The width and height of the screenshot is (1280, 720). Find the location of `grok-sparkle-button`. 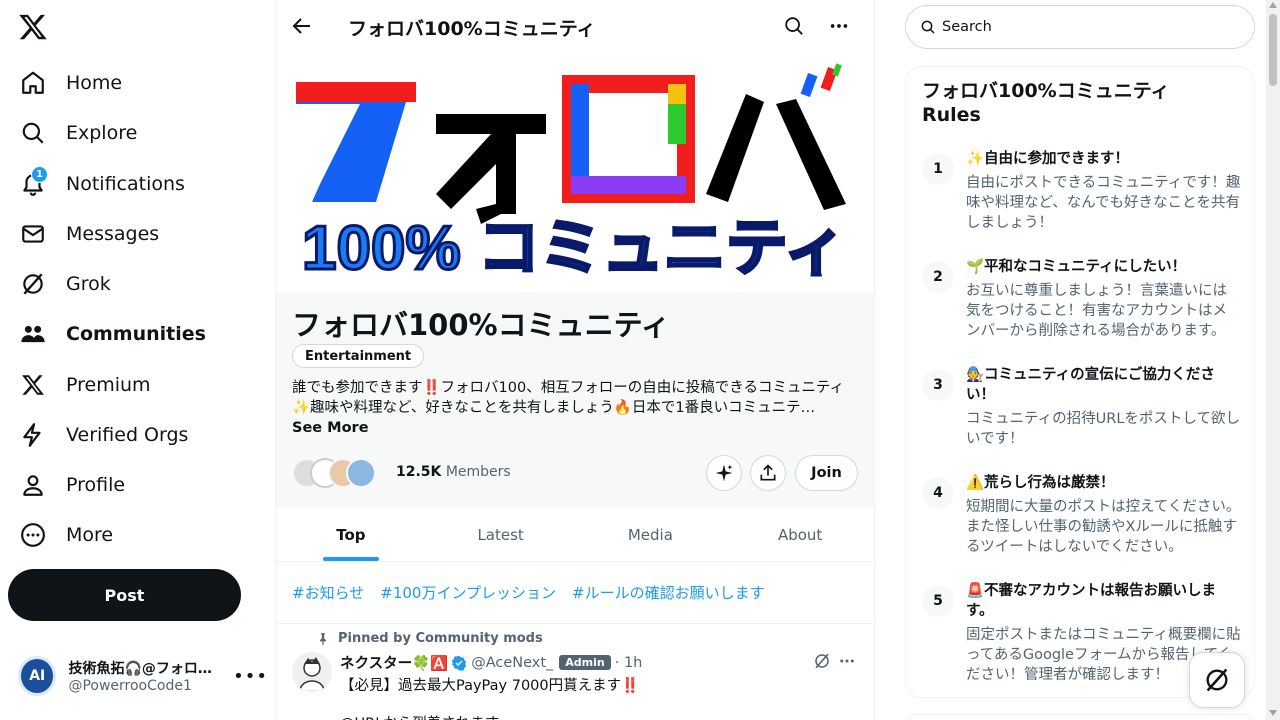

grok-sparkle-button is located at coordinates (724, 473).